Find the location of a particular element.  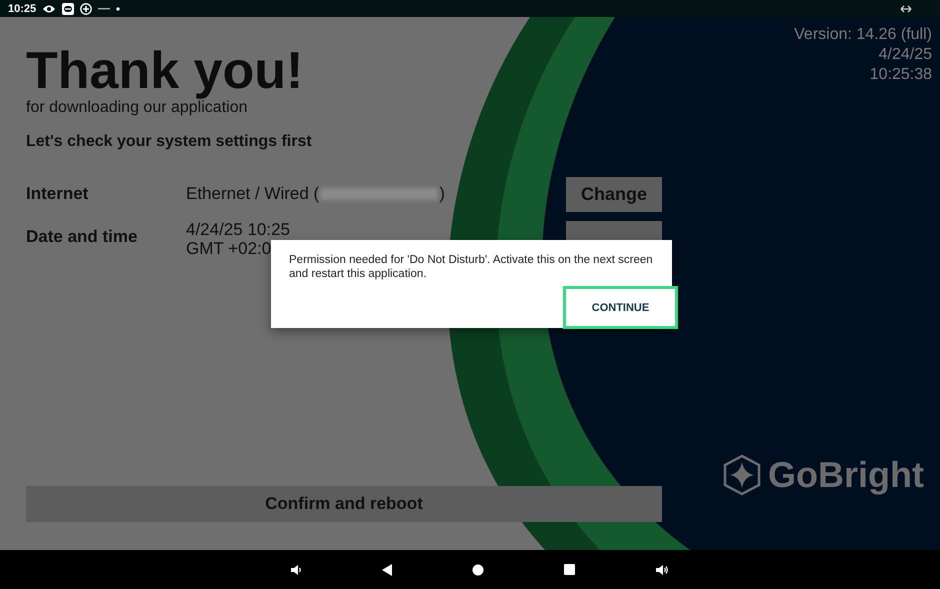

version-text: Version: 14.26 (full) is located at coordinates (863, 35).